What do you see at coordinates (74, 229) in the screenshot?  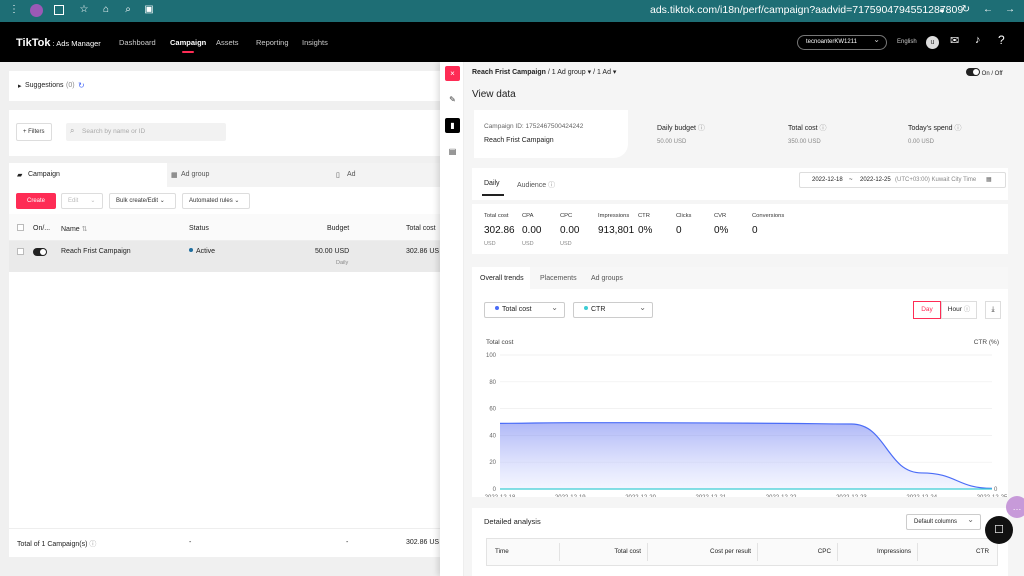 I see `col-name: Name ⇅` at bounding box center [74, 229].